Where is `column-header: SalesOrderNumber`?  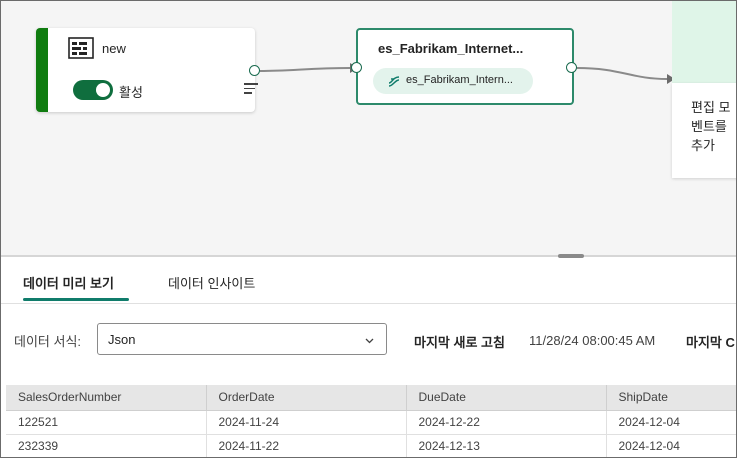
column-header: SalesOrderNumber is located at coordinates (106, 398).